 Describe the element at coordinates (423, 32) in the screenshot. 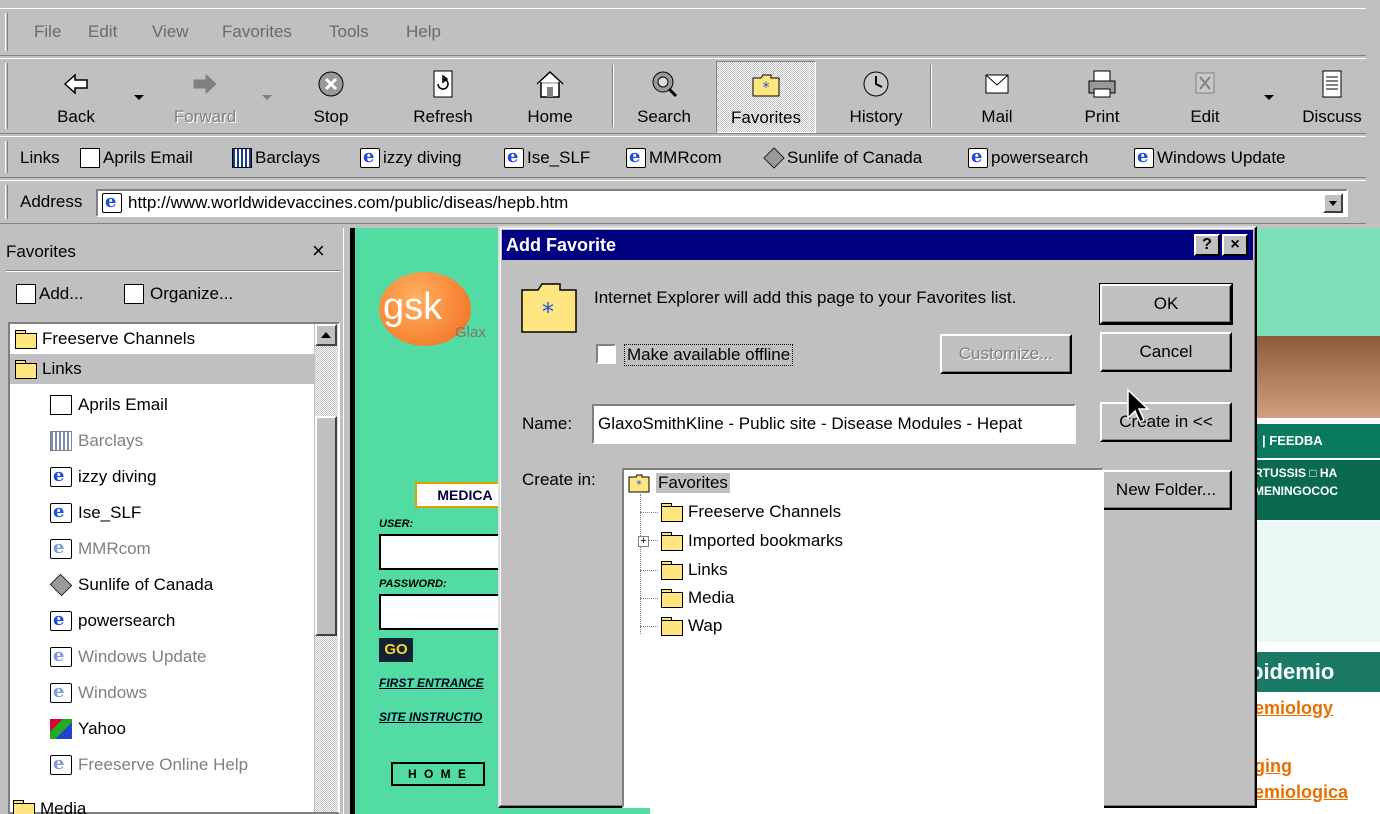

I see `menu-help: Help` at that location.